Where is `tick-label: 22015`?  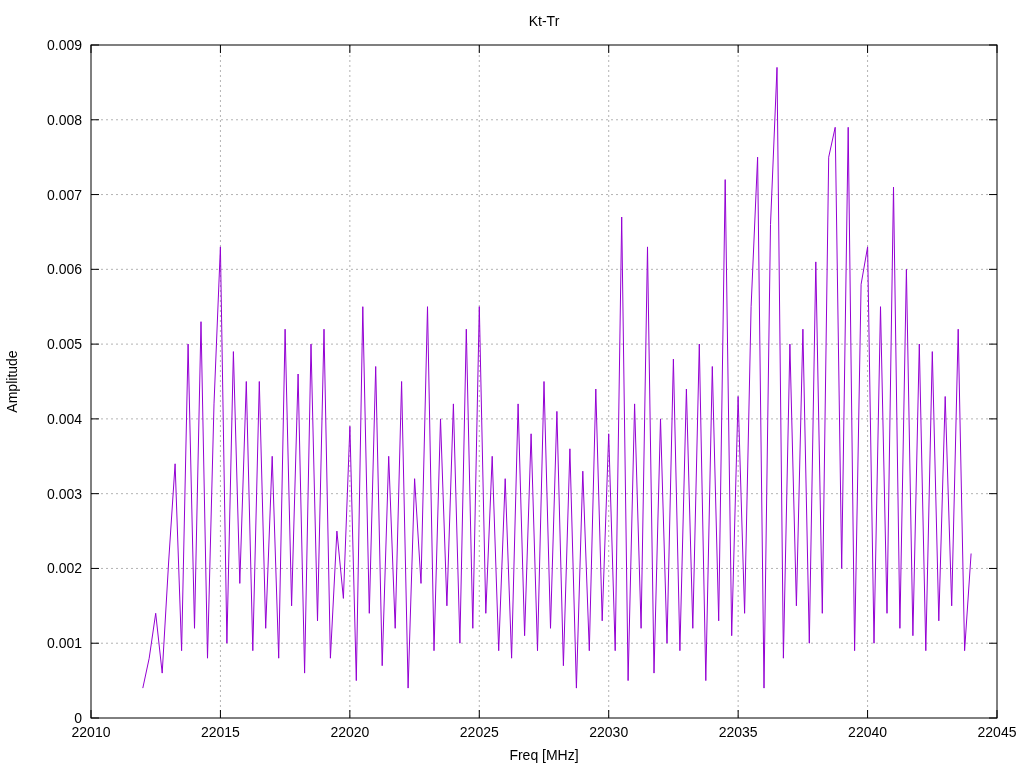 tick-label: 22015 is located at coordinates (220, 732).